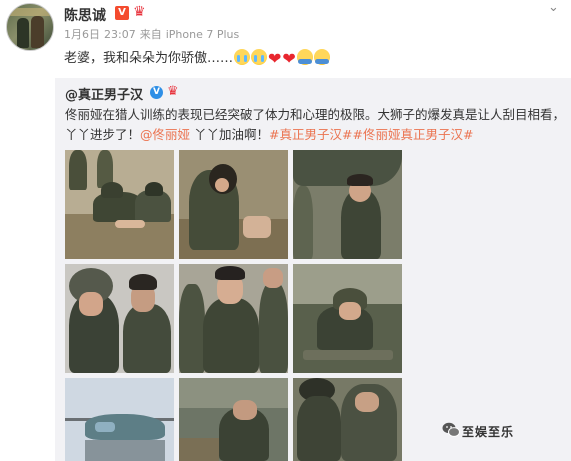 This screenshot has width=571, height=461. I want to click on post-meta: 1月6日 23:07 来自 iPhone 7 Plus, so click(153, 34).